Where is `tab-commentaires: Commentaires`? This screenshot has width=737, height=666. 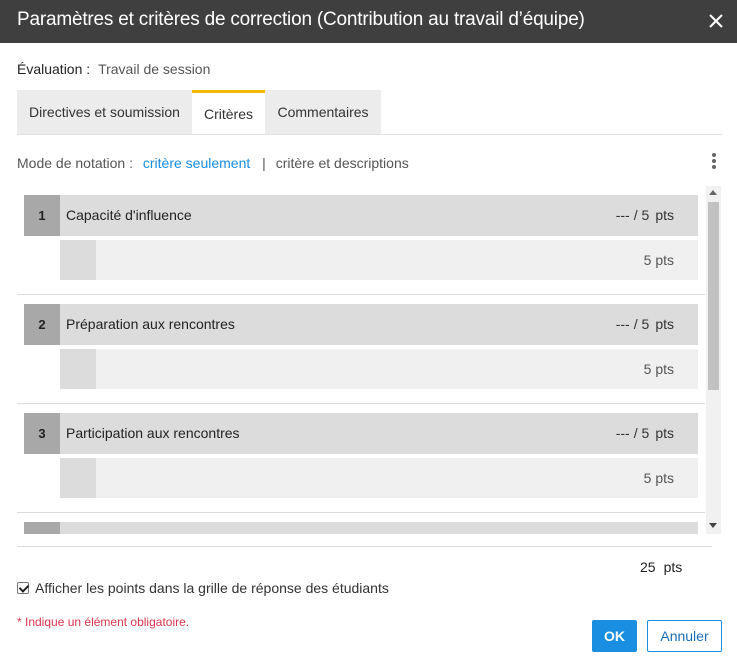
tab-commentaires: Commentaires is located at coordinates (323, 112).